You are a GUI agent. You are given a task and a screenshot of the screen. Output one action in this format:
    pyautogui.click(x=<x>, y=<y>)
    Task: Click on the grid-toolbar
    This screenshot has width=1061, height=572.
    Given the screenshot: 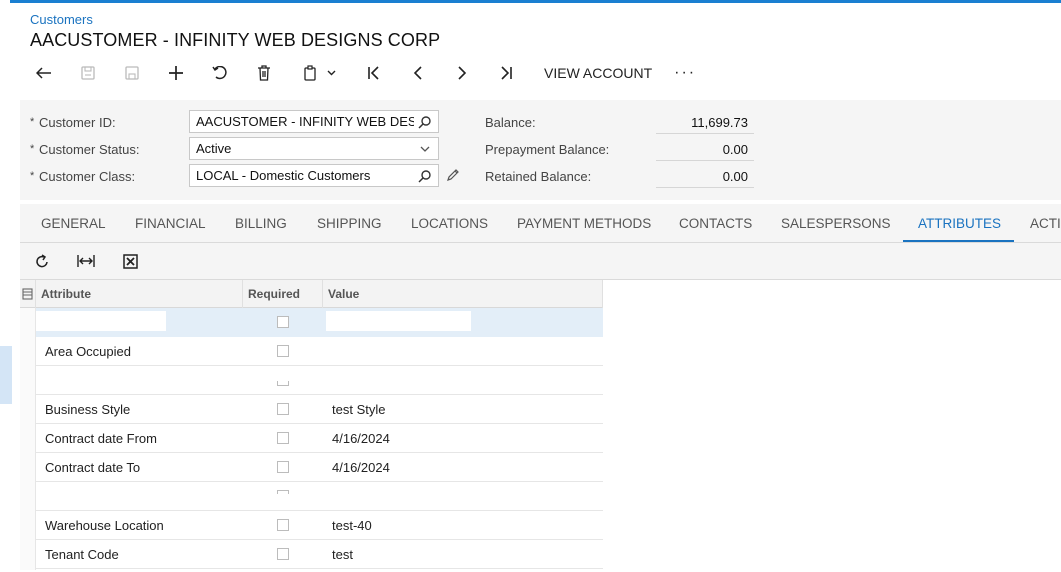 What is the action you would take?
    pyautogui.click(x=540, y=261)
    